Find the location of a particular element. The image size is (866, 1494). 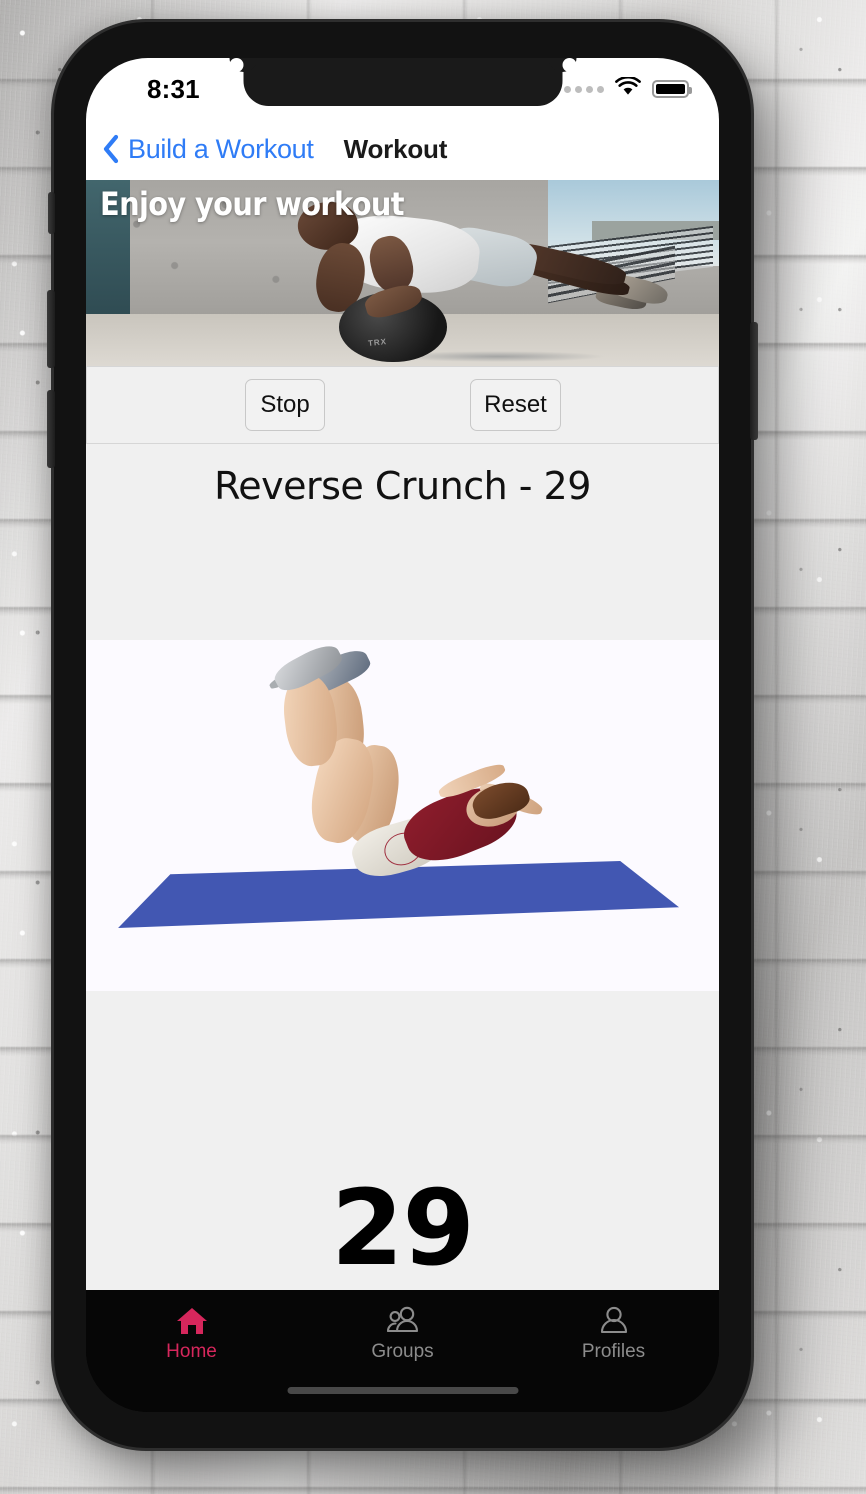

back-button: Build a Workout is located at coordinates (208, 149).